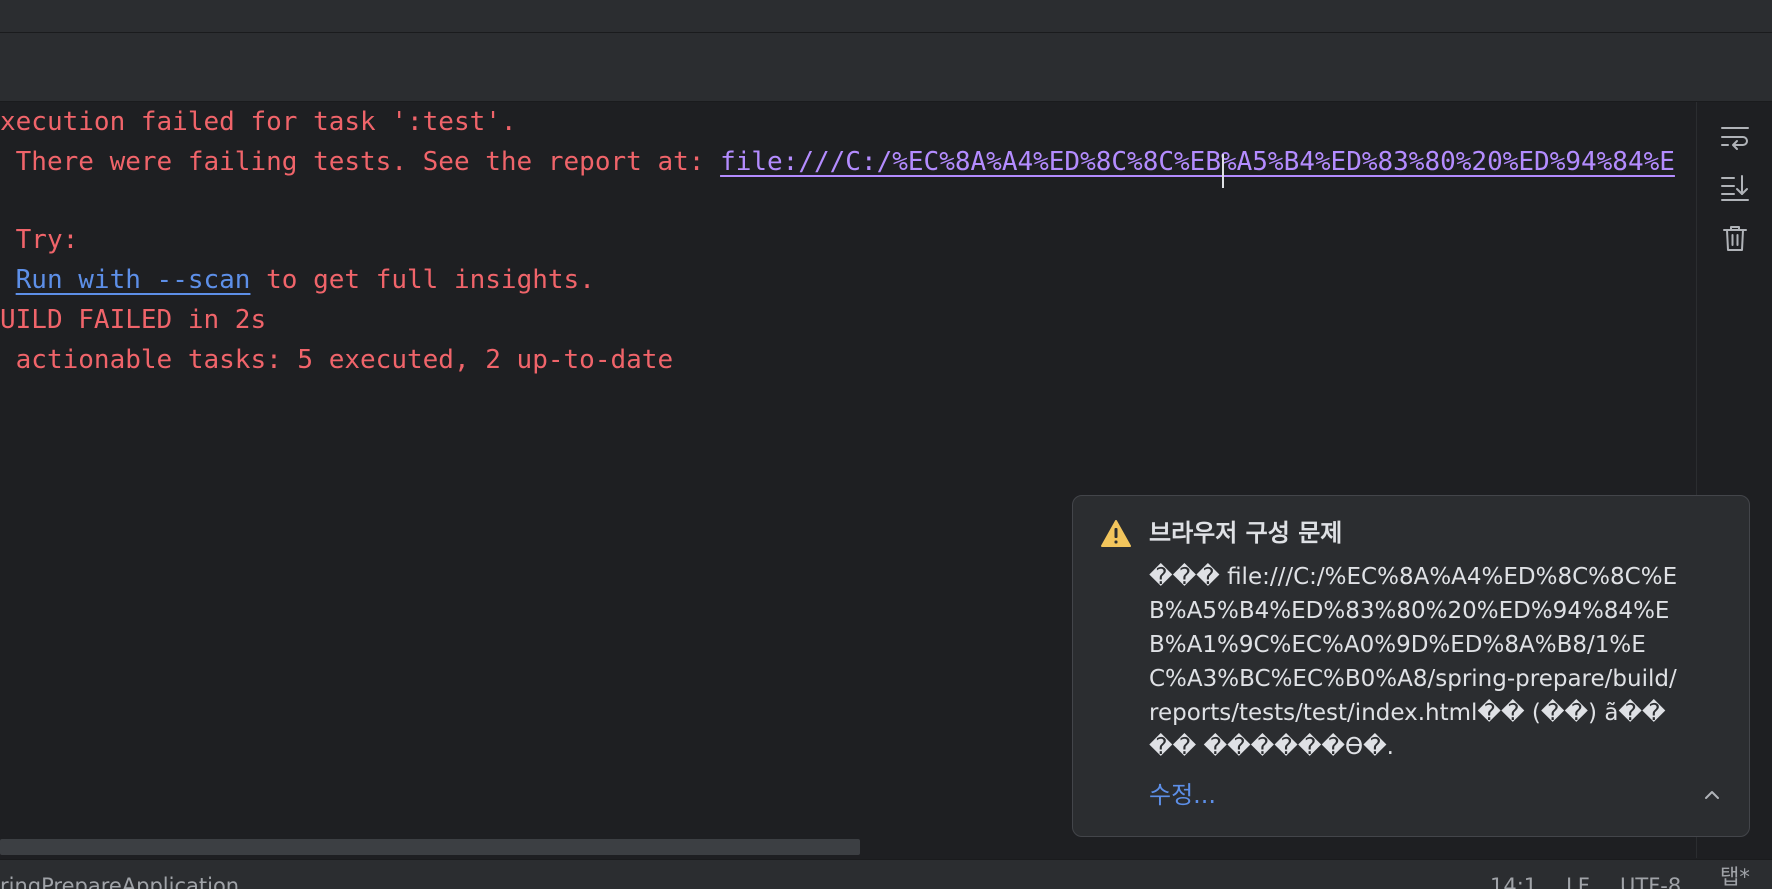 The image size is (1772, 889). What do you see at coordinates (1712, 795) in the screenshot?
I see `chevron-up-icon` at bounding box center [1712, 795].